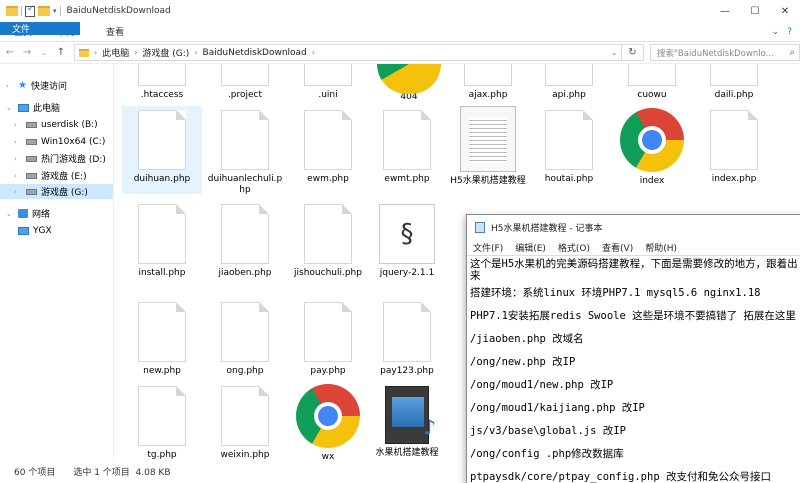  What do you see at coordinates (725, 11) in the screenshot?
I see `minimize-icon: —` at bounding box center [725, 11].